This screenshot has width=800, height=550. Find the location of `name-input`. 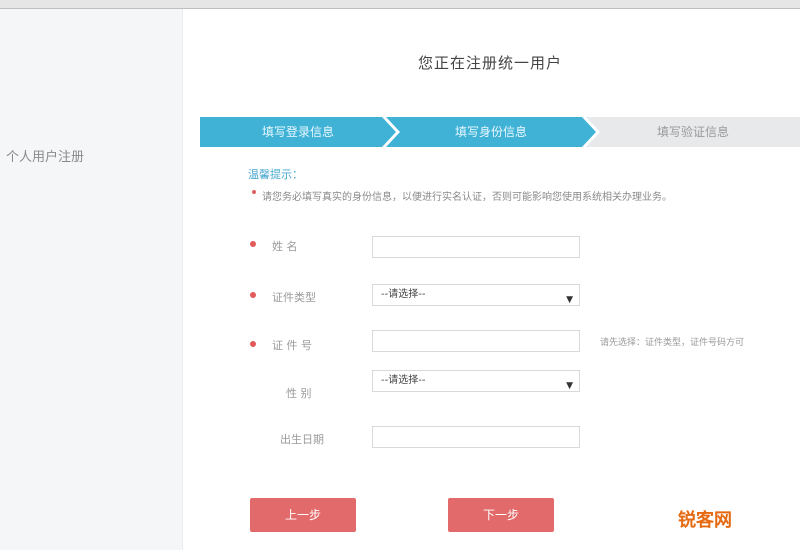

name-input is located at coordinates (476, 247).